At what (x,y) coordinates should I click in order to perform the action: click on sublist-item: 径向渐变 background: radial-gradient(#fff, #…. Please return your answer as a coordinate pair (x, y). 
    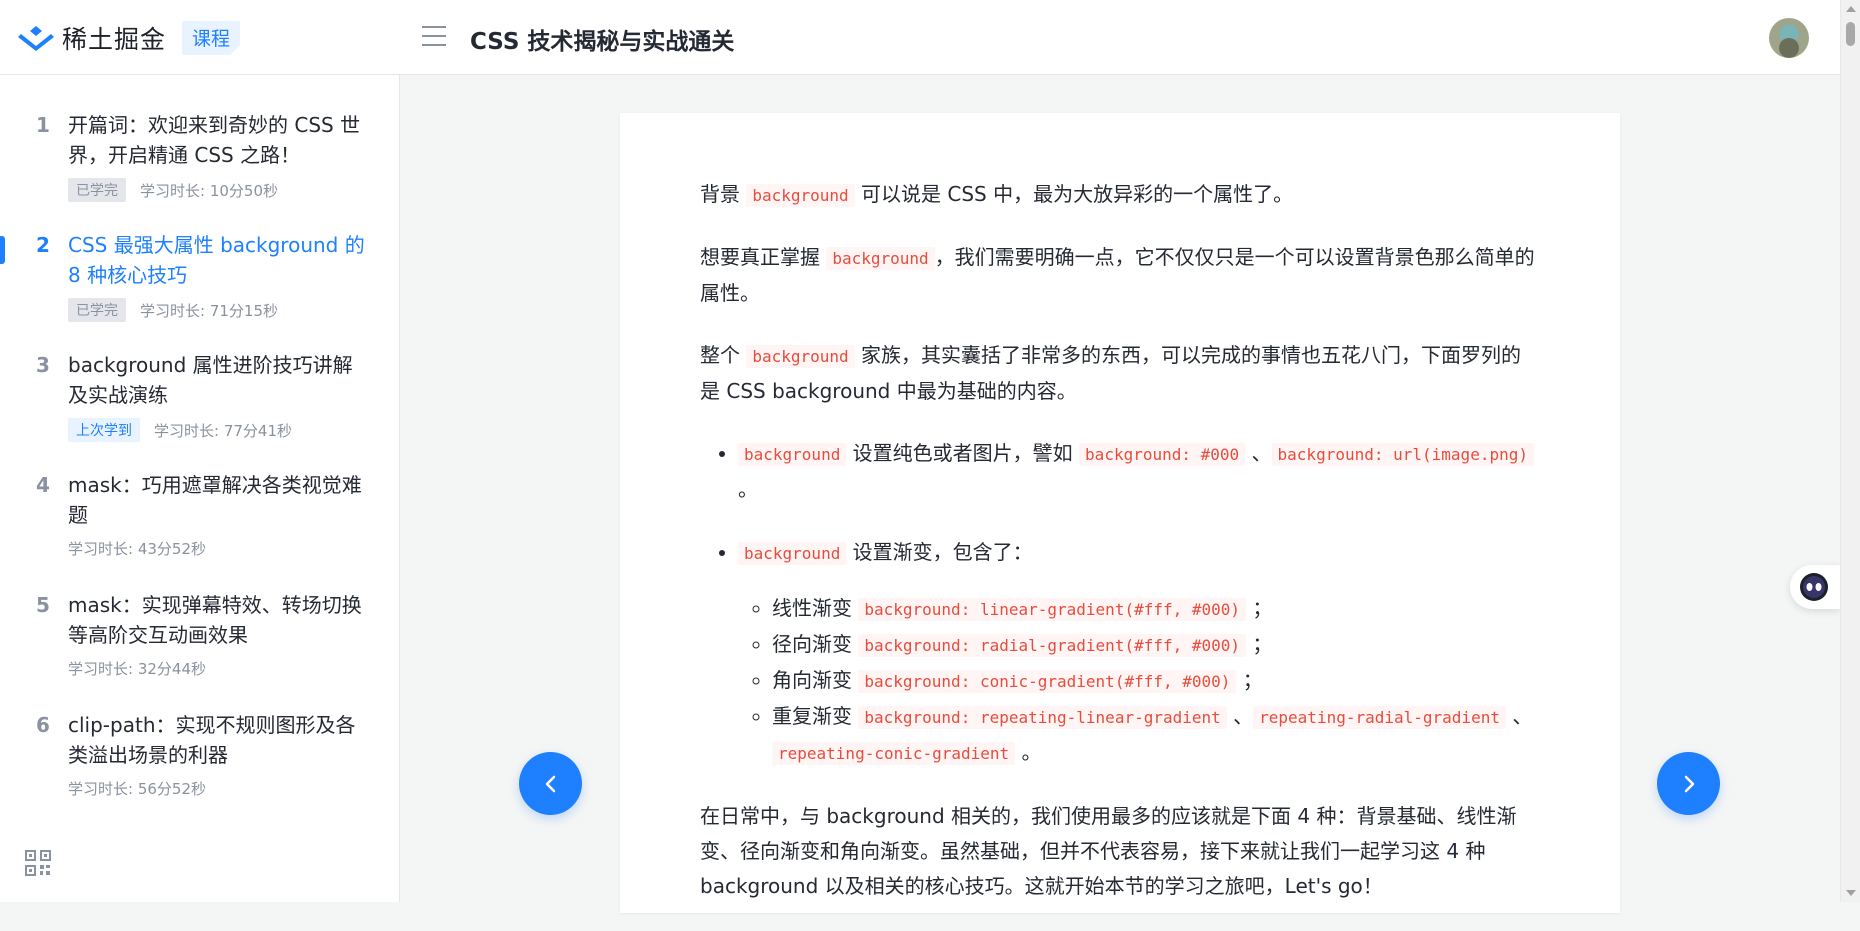
    Looking at the image, I should click on (1156, 645).